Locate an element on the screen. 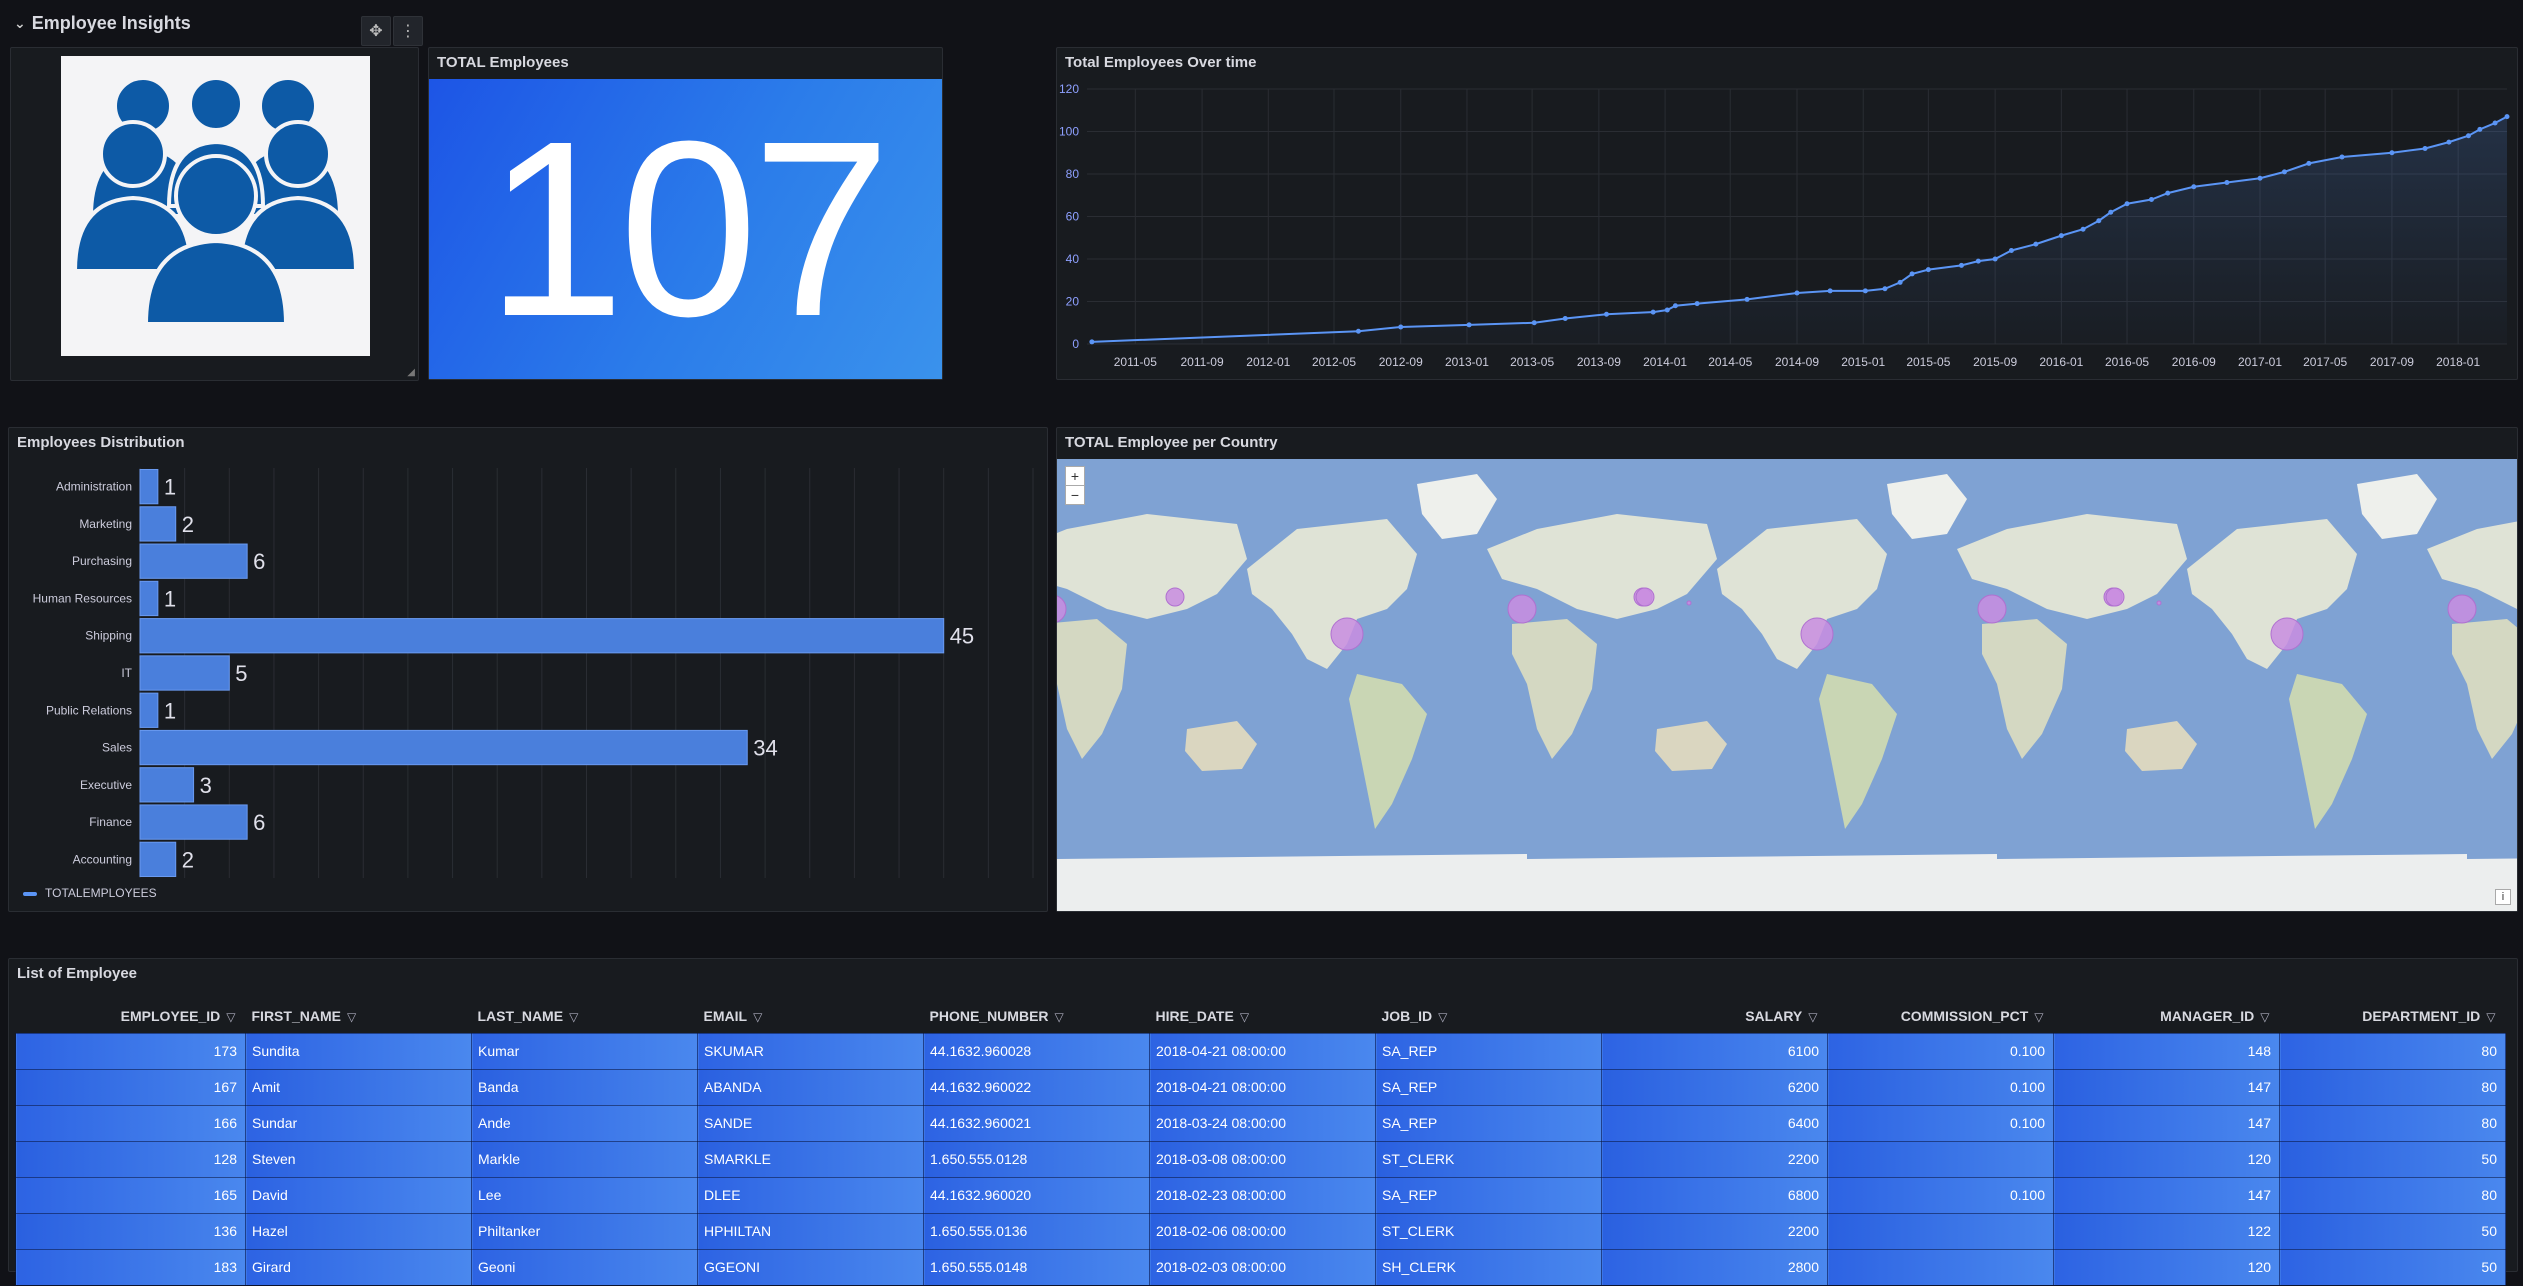 This screenshot has height=1286, width=2523. row-header: ⌄ Employee Insights is located at coordinates (102, 23).